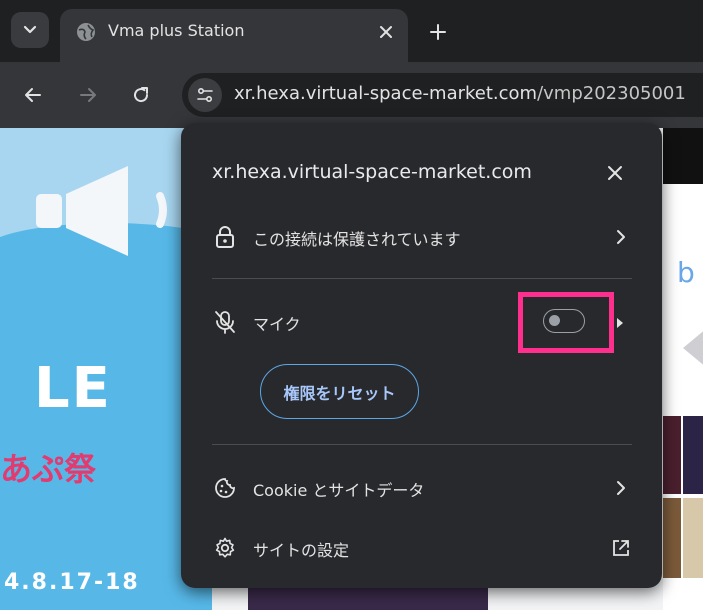 The image size is (703, 610). I want to click on microphone-label: マイク, so click(277, 324).